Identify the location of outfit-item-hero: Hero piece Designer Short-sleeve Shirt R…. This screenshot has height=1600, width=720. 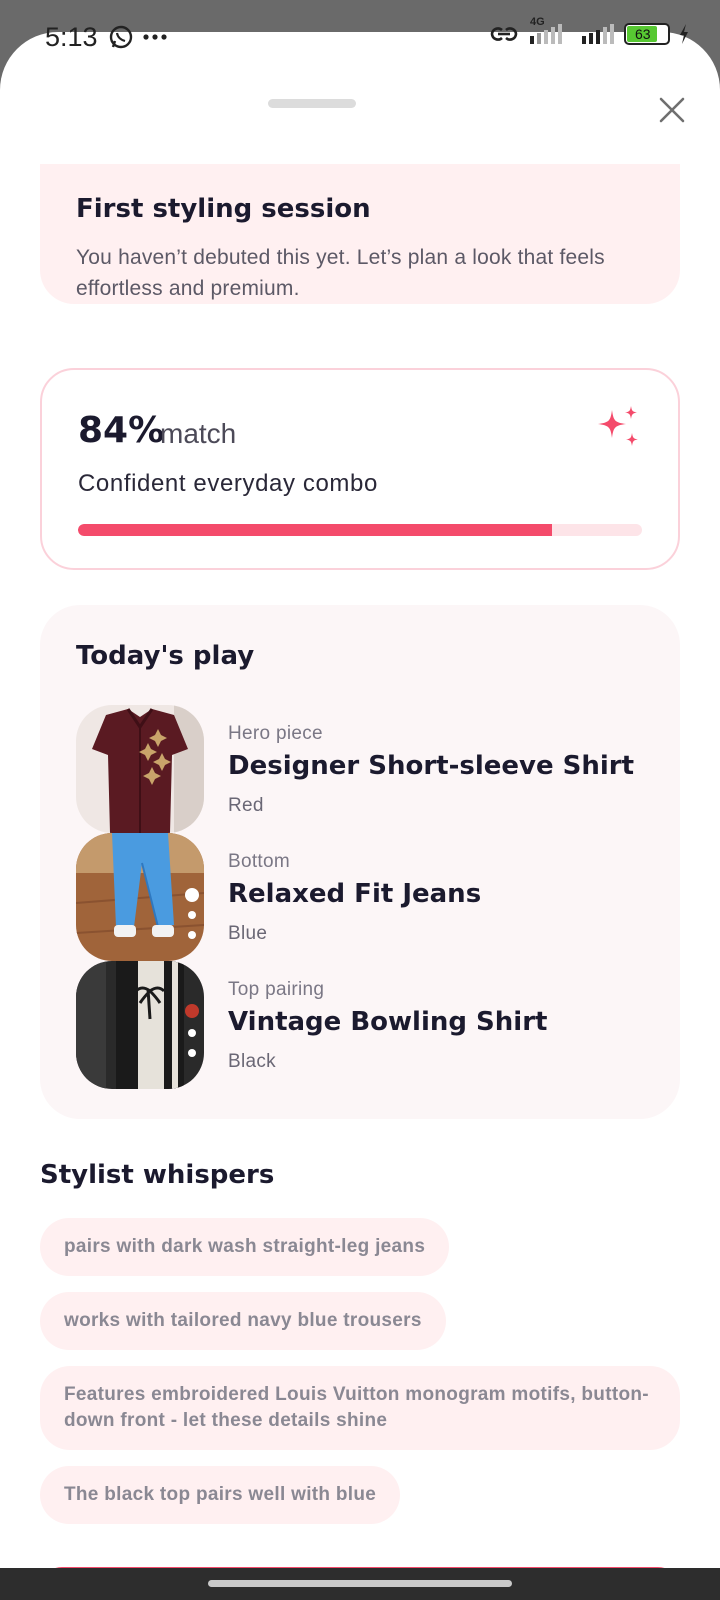
(366, 769).